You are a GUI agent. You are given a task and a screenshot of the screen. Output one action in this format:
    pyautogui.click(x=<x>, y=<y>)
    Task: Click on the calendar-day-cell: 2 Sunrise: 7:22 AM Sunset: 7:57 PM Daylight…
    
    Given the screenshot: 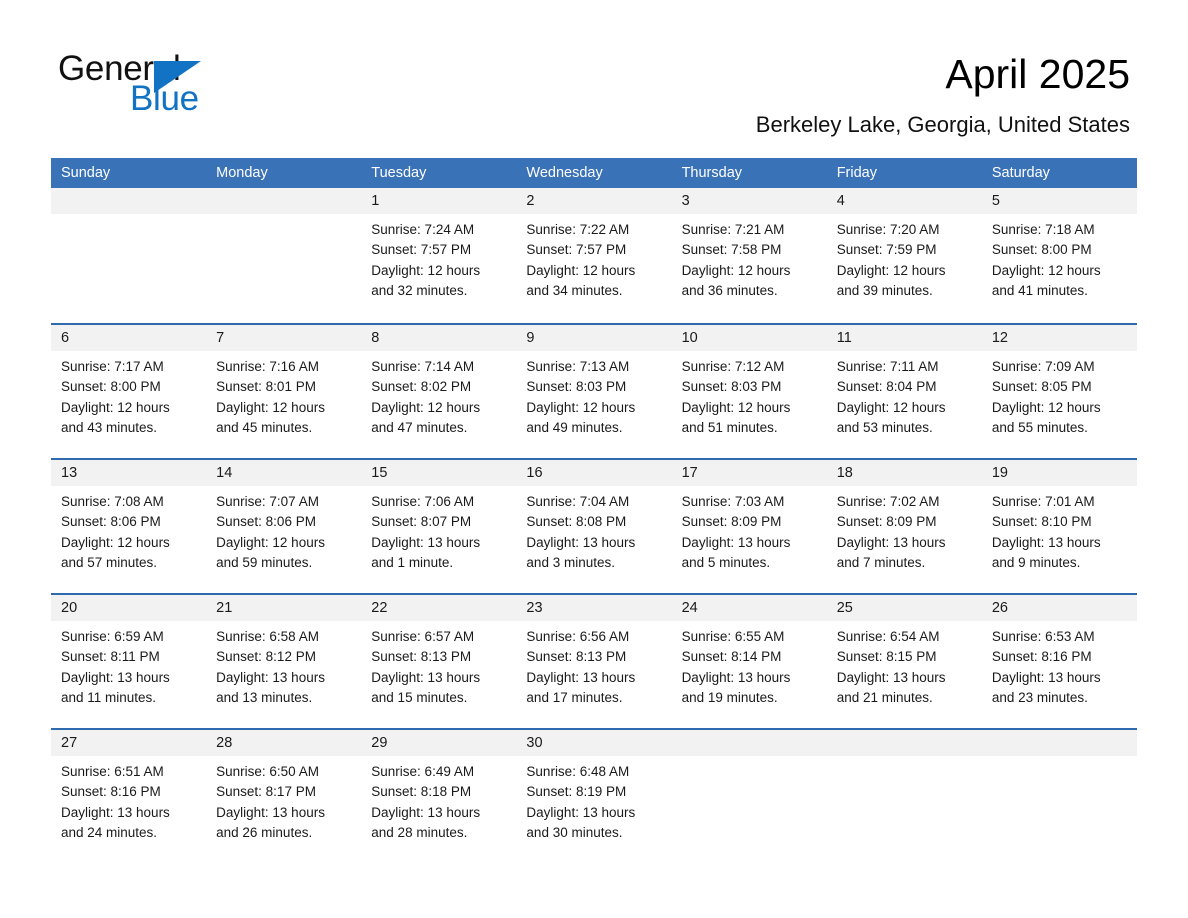 What is the action you would take?
    pyautogui.click(x=594, y=255)
    